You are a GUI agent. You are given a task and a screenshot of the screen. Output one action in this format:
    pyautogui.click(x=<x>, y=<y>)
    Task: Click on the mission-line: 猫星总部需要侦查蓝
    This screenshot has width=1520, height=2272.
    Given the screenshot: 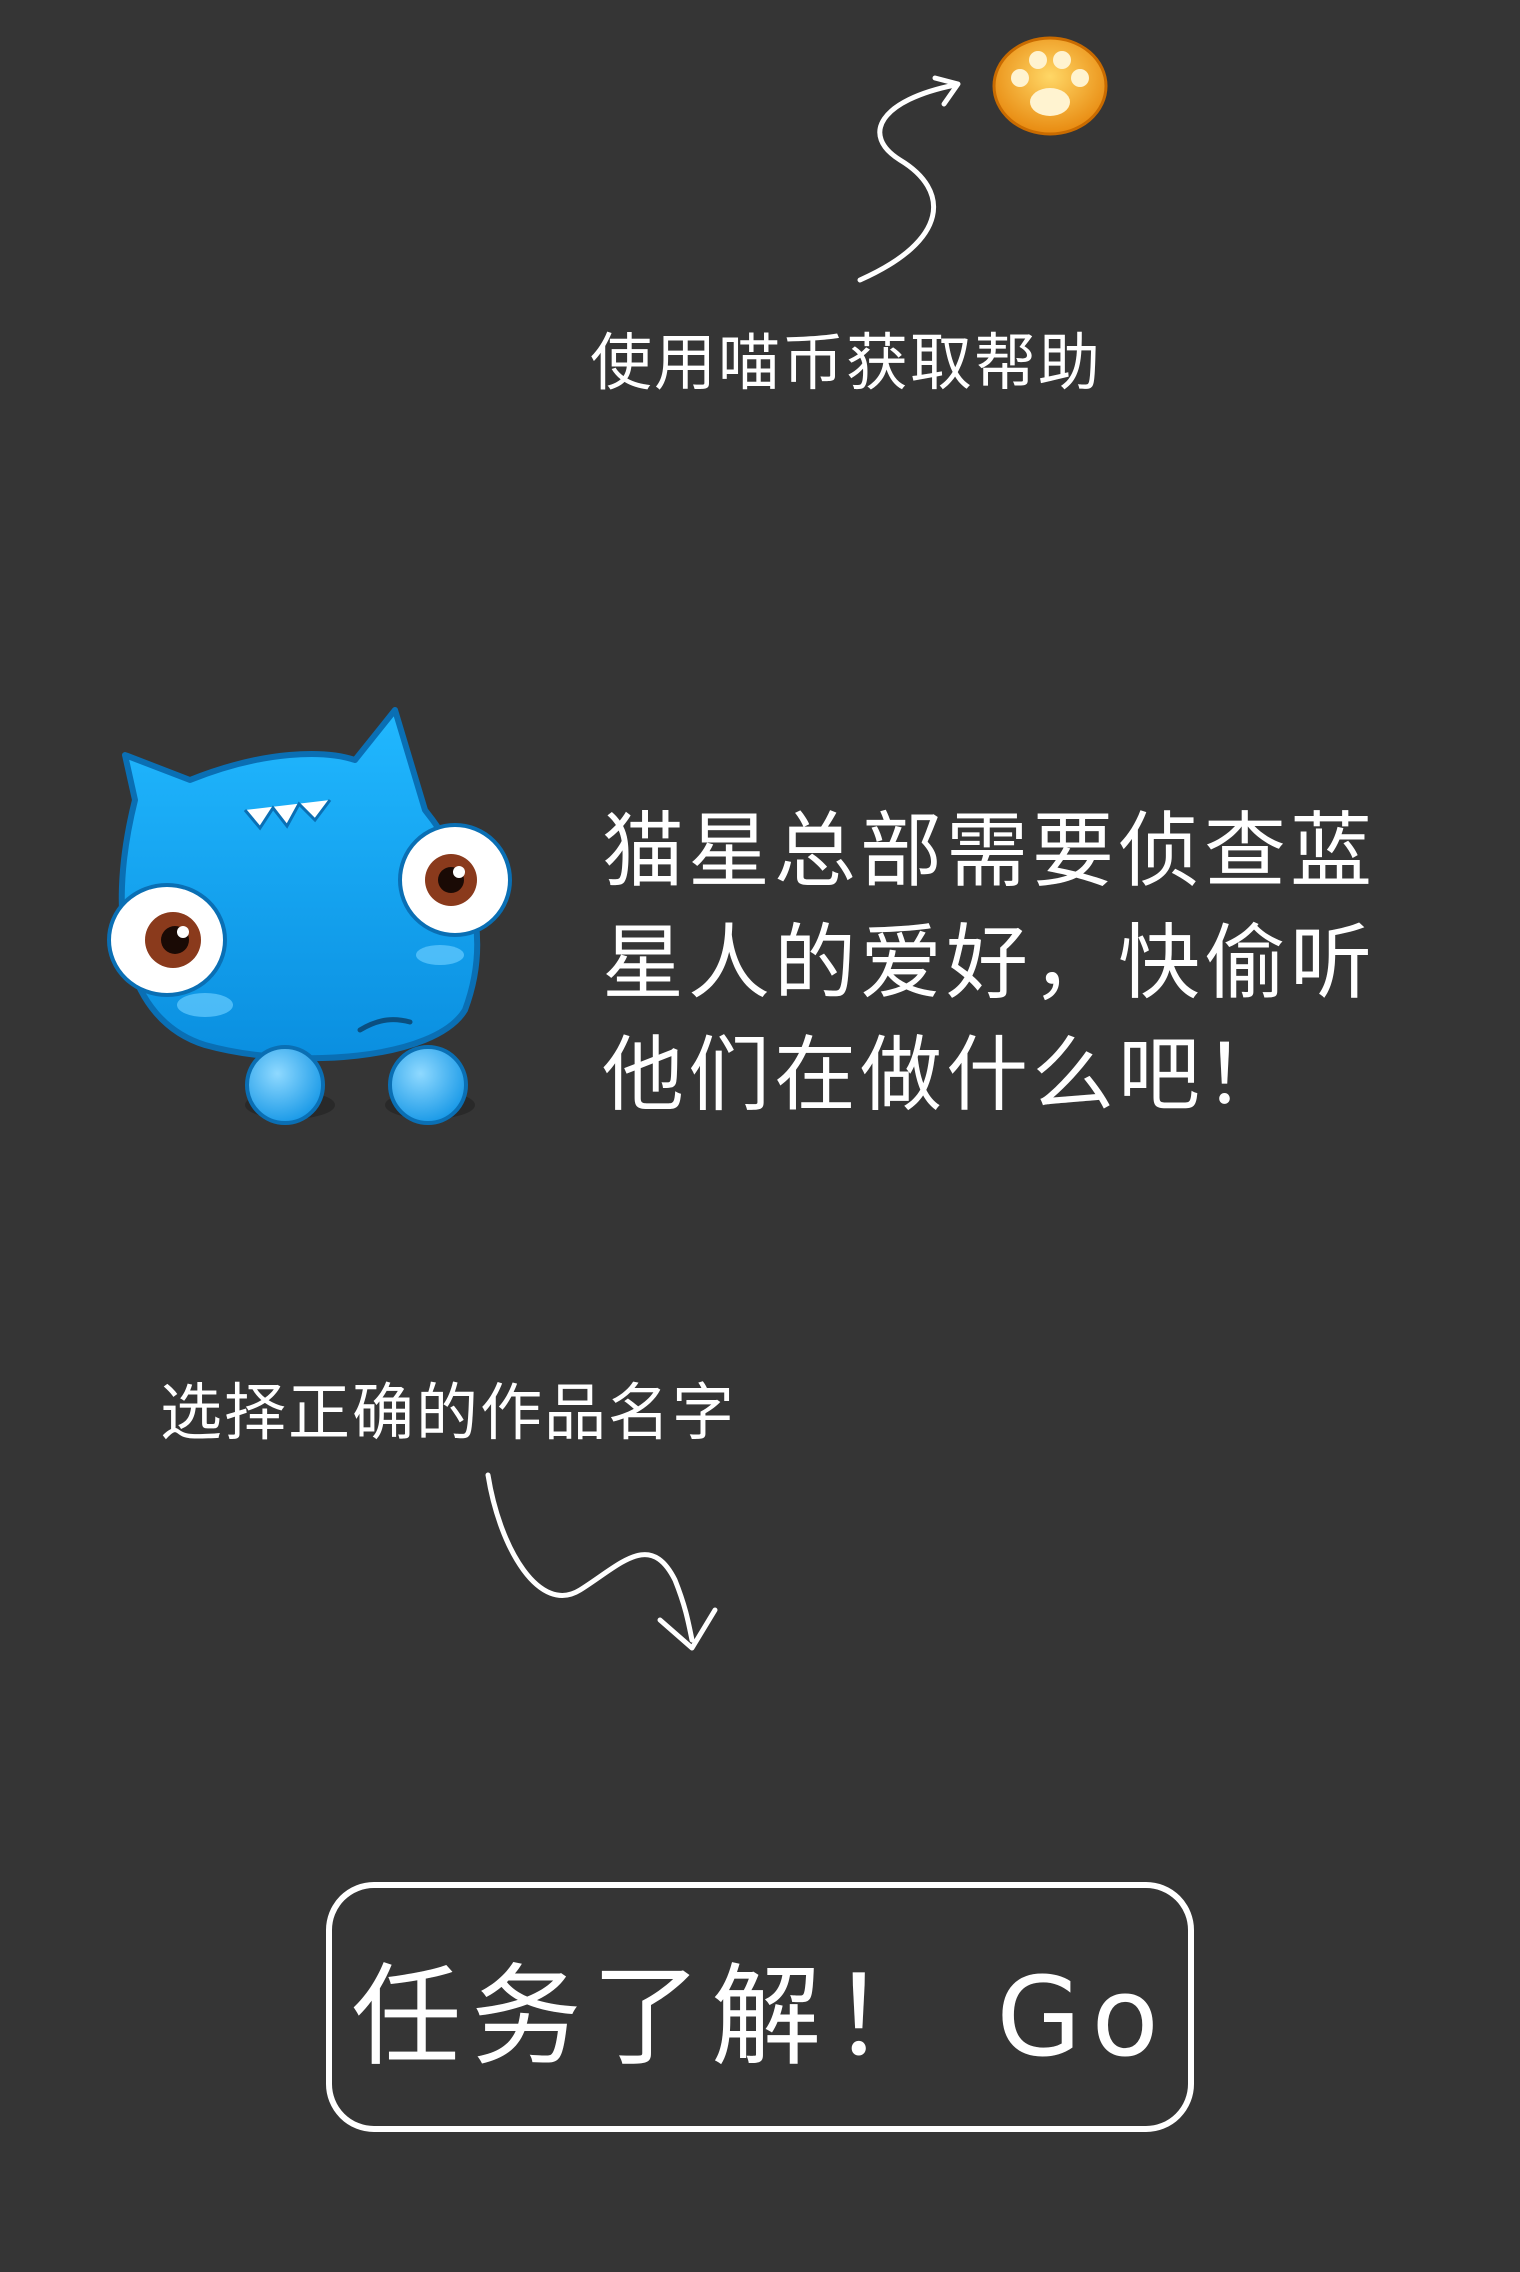 What is the action you would take?
    pyautogui.click(x=989, y=851)
    